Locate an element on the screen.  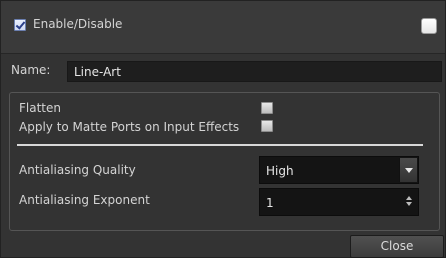
chevron-down-icon is located at coordinates (408, 170).